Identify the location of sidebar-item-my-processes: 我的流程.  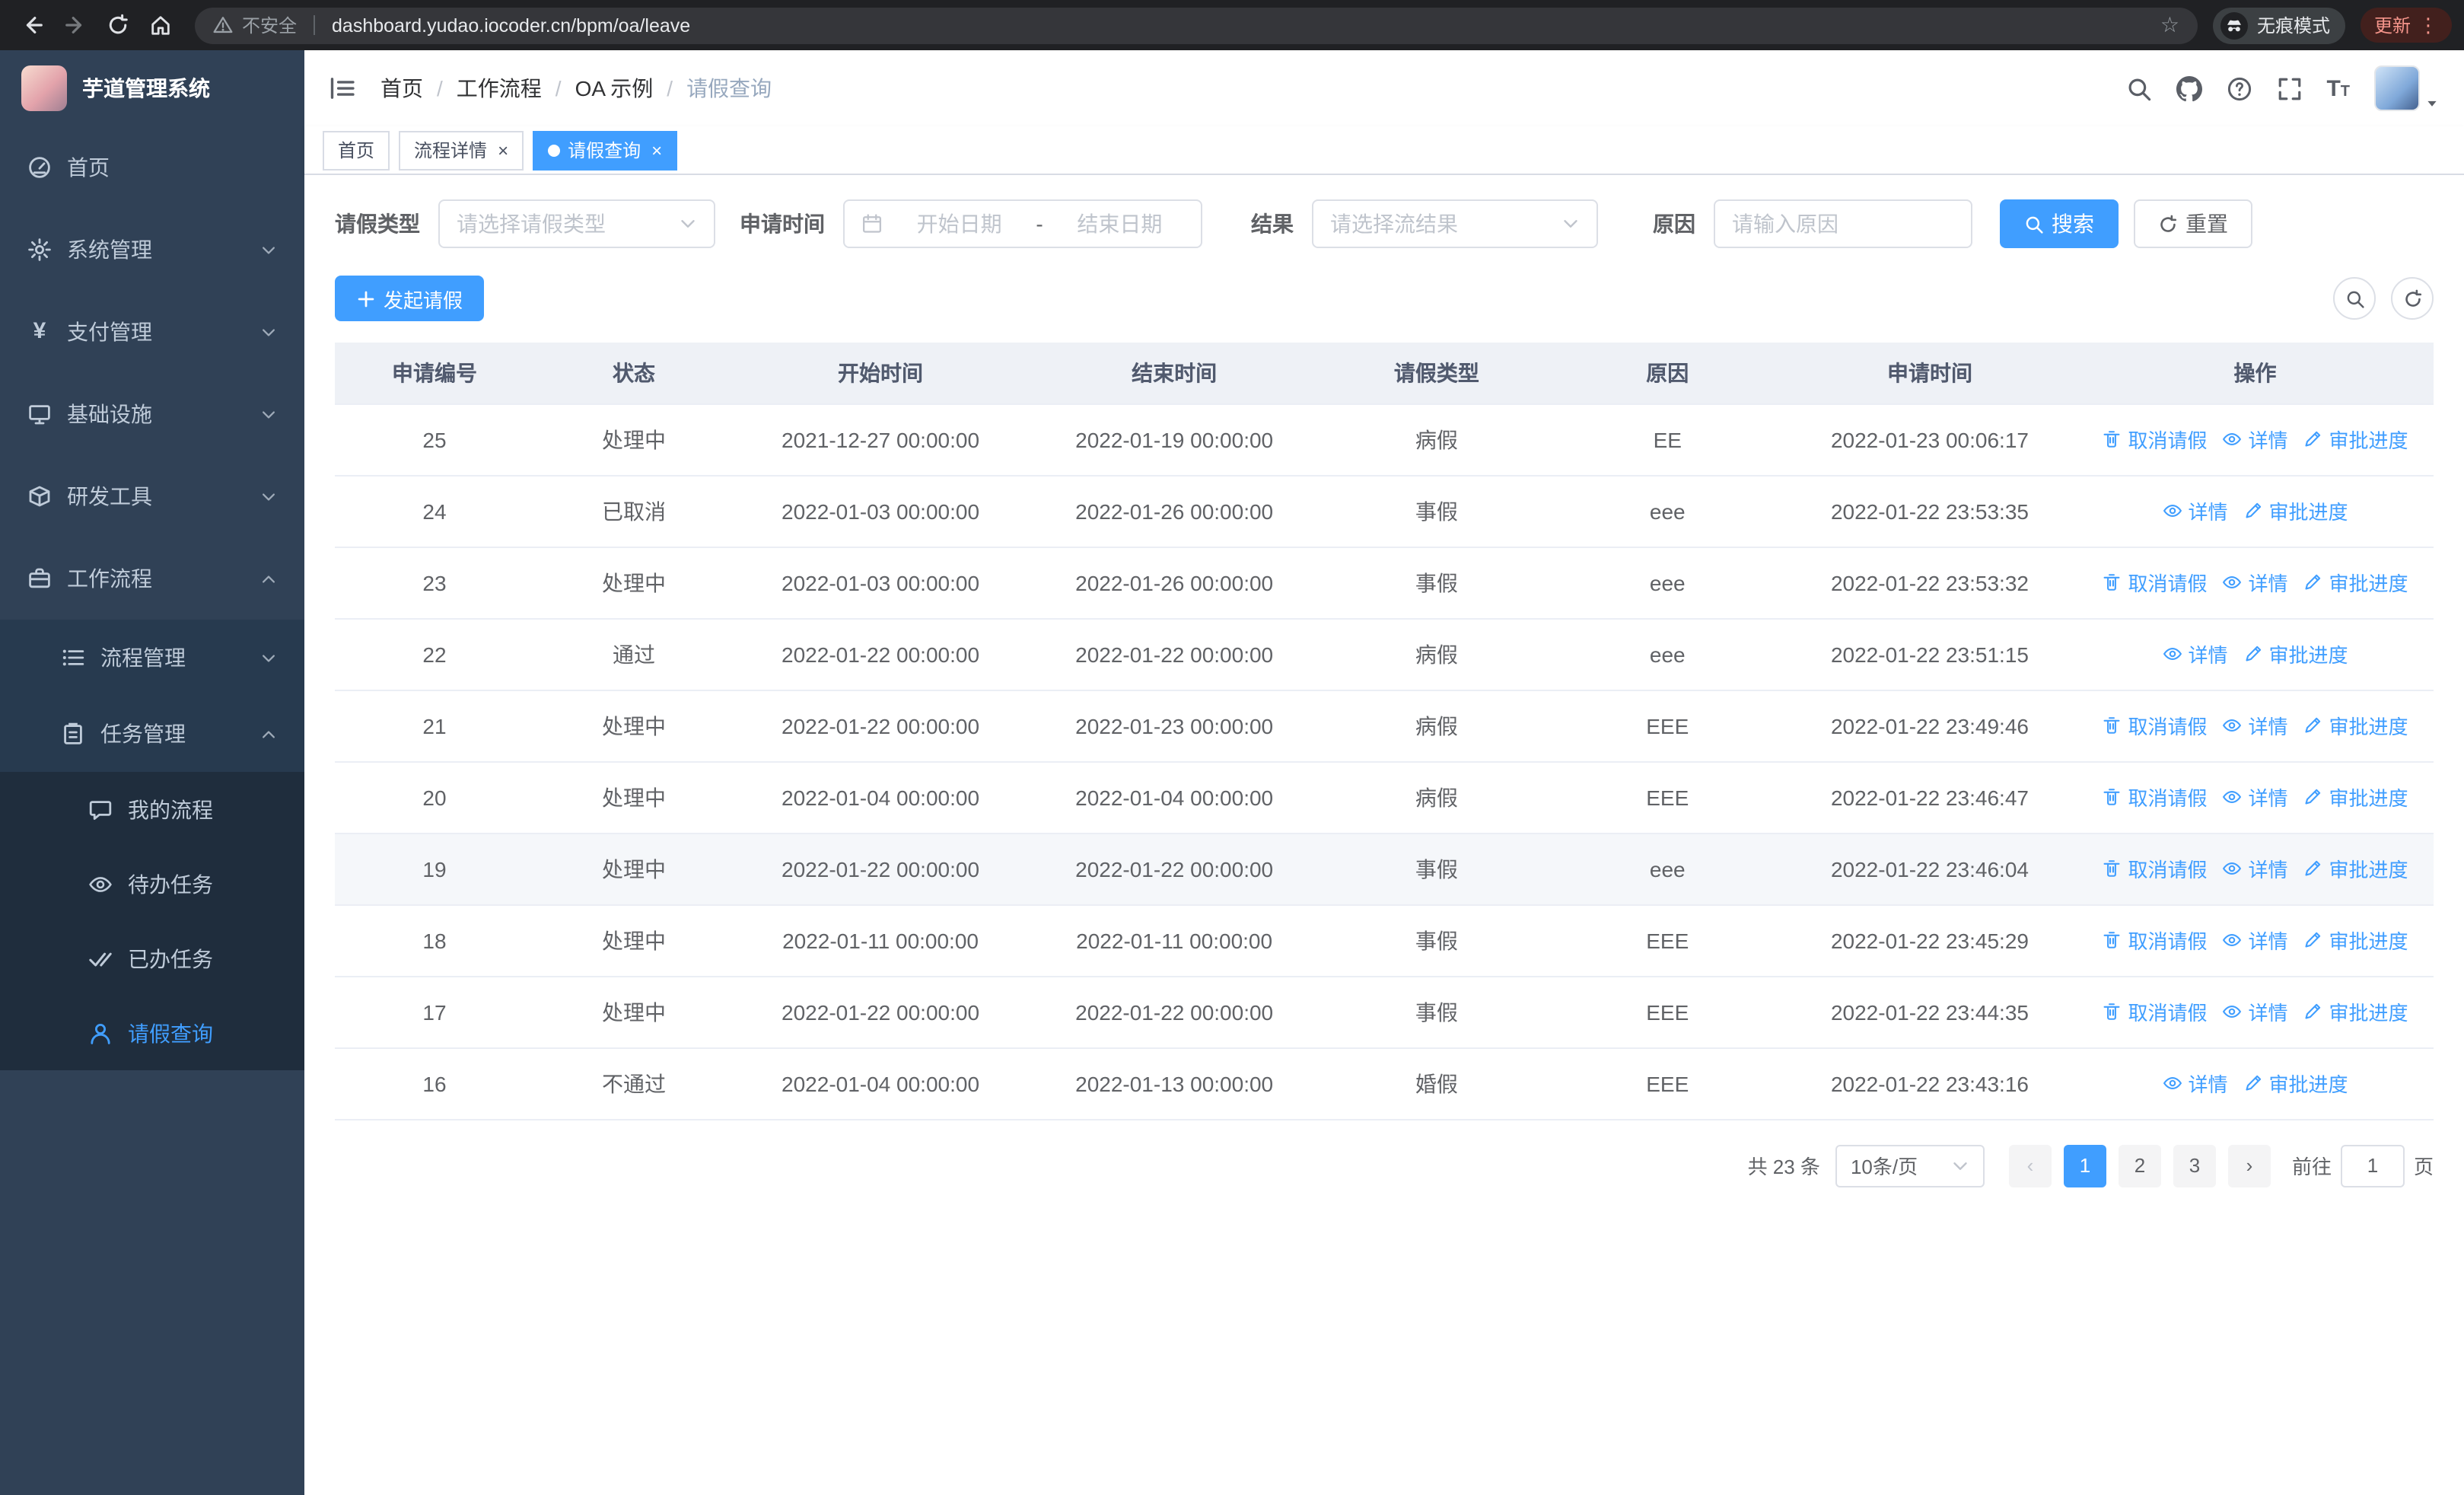
(152, 809).